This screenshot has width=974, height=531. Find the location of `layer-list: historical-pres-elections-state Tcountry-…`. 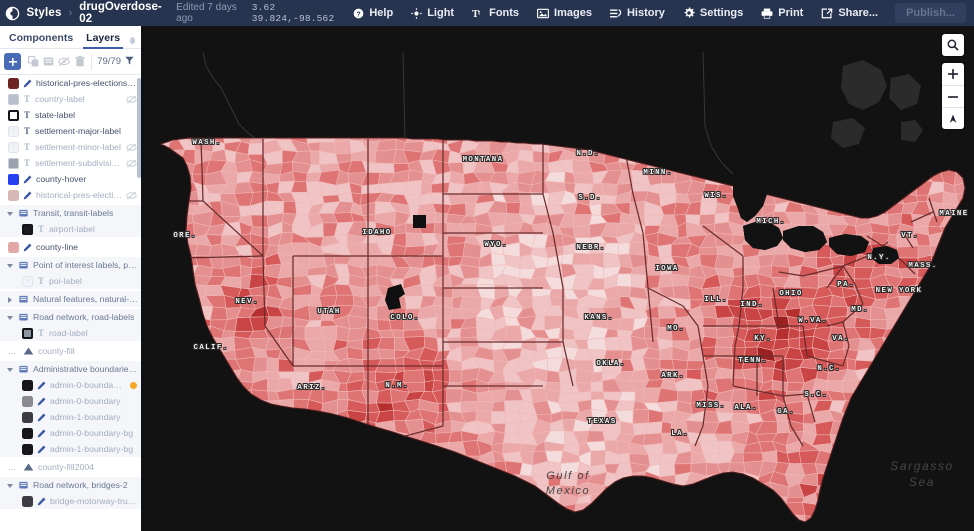

layer-list: historical-pres-elections-state Tcountry-… is located at coordinates (70, 303).